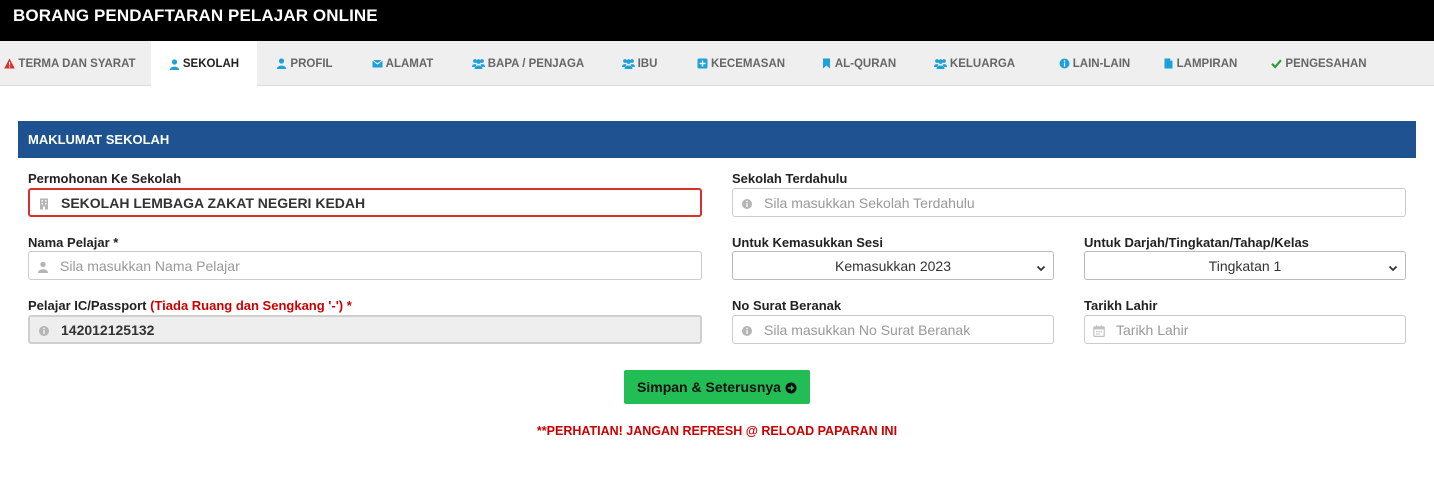 This screenshot has height=489, width=1434. What do you see at coordinates (251, 305) in the screenshot?
I see `ic-label-note: (Tiada Ruang dan Sengkang '-') *` at bounding box center [251, 305].